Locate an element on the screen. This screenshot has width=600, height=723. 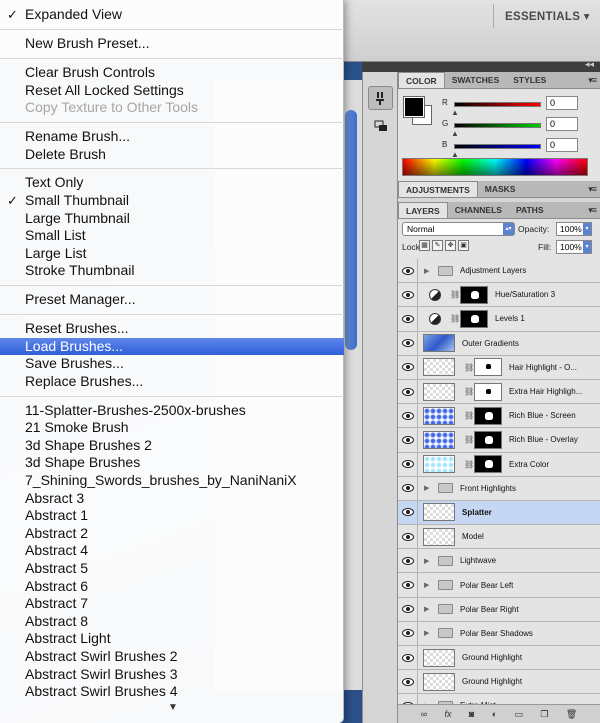
layer-row: ▶ Adjustment Layers is located at coordinates (499, 271).